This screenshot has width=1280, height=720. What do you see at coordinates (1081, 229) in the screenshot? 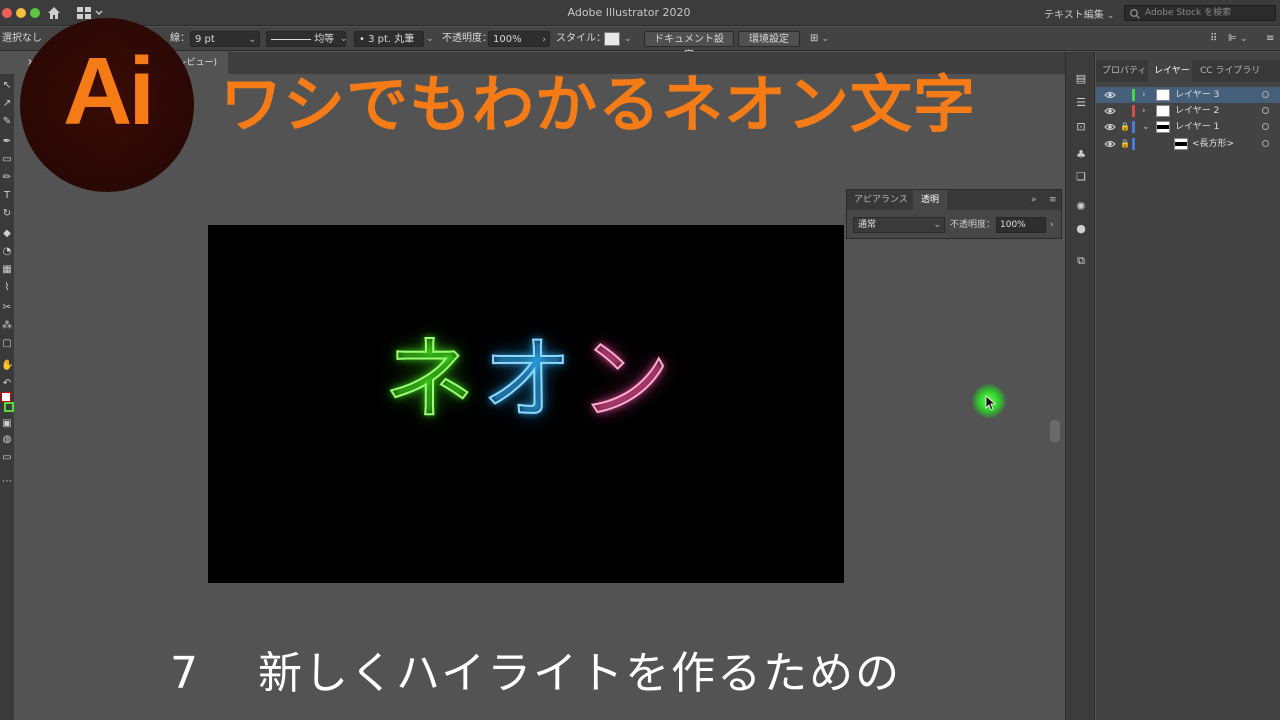
I see `transparency-panel-icon: ●` at bounding box center [1081, 229].